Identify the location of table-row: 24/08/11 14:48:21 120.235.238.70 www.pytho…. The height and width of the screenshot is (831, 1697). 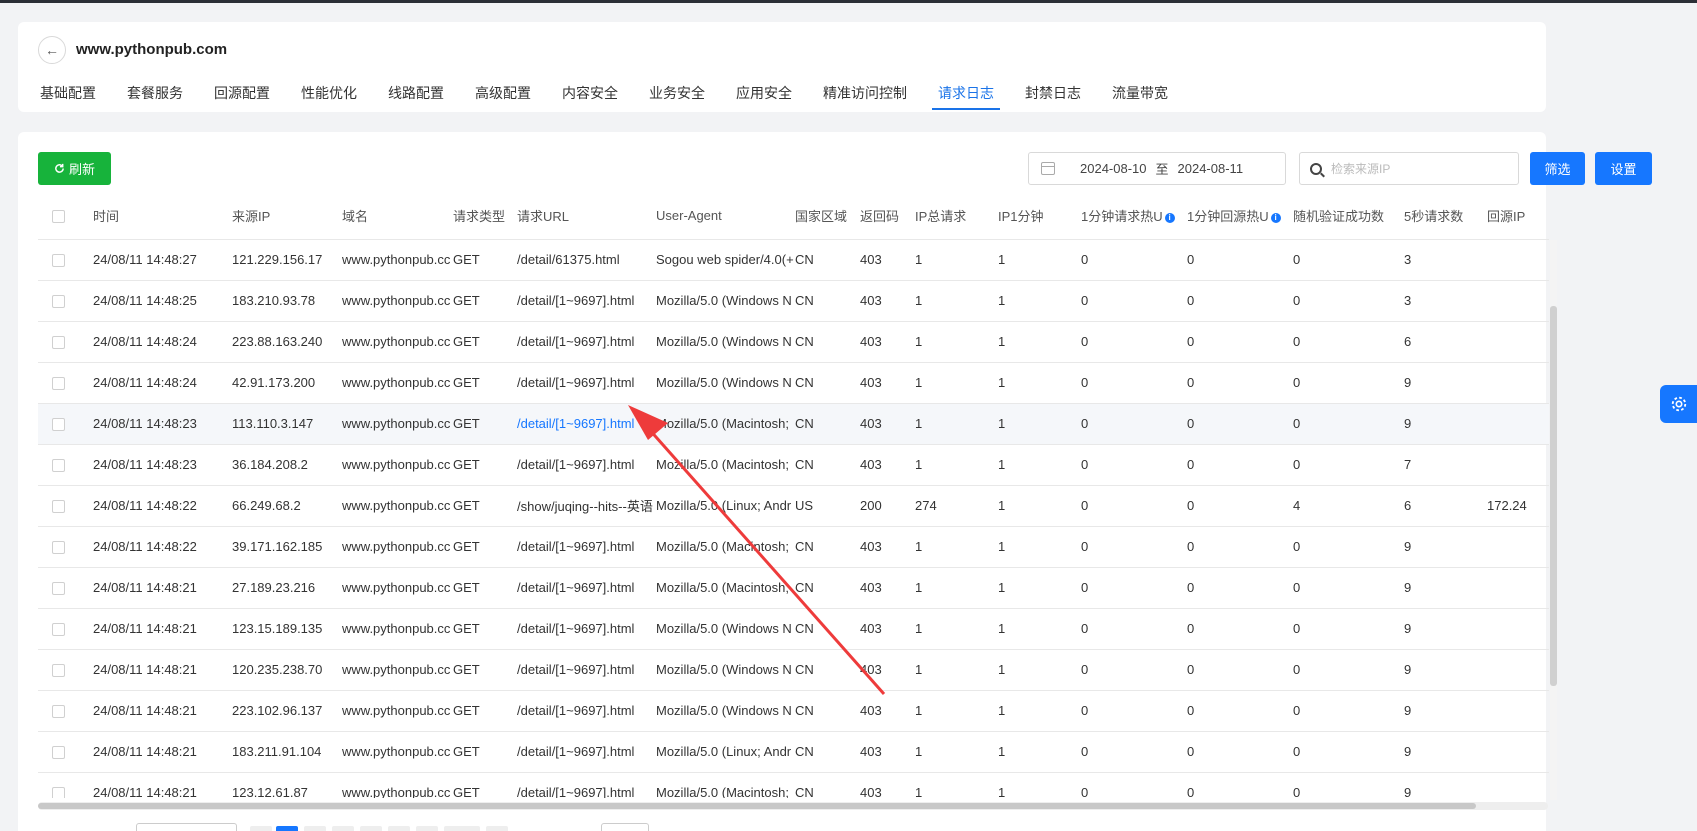
(793, 669).